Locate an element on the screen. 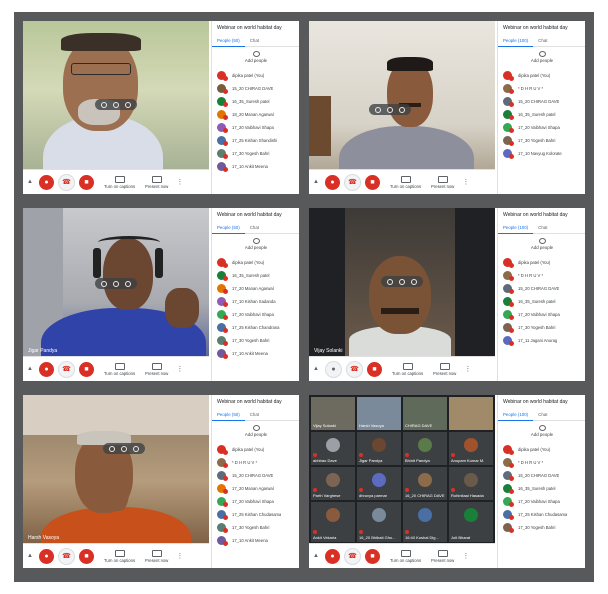 This screenshot has height=594, width=608. grid-tile: Jigar Pandya is located at coordinates (379, 448).